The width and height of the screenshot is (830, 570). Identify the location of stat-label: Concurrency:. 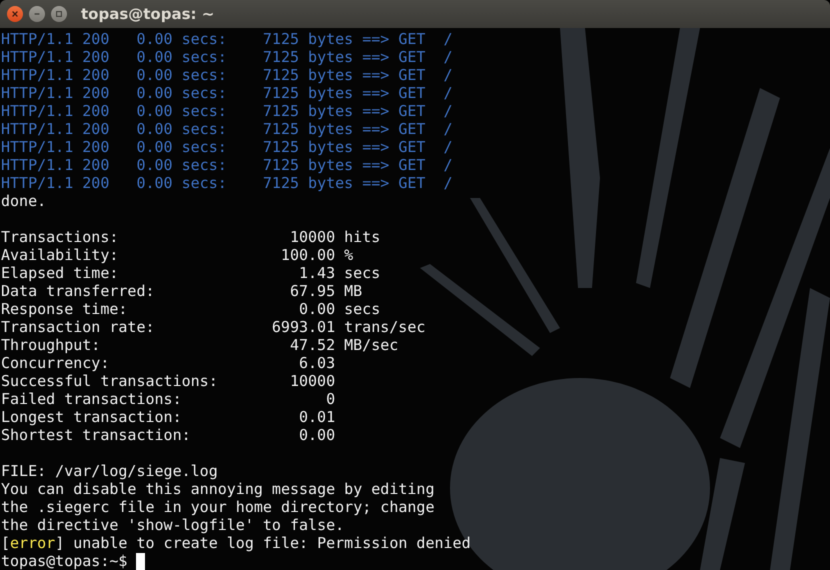
(55, 363).